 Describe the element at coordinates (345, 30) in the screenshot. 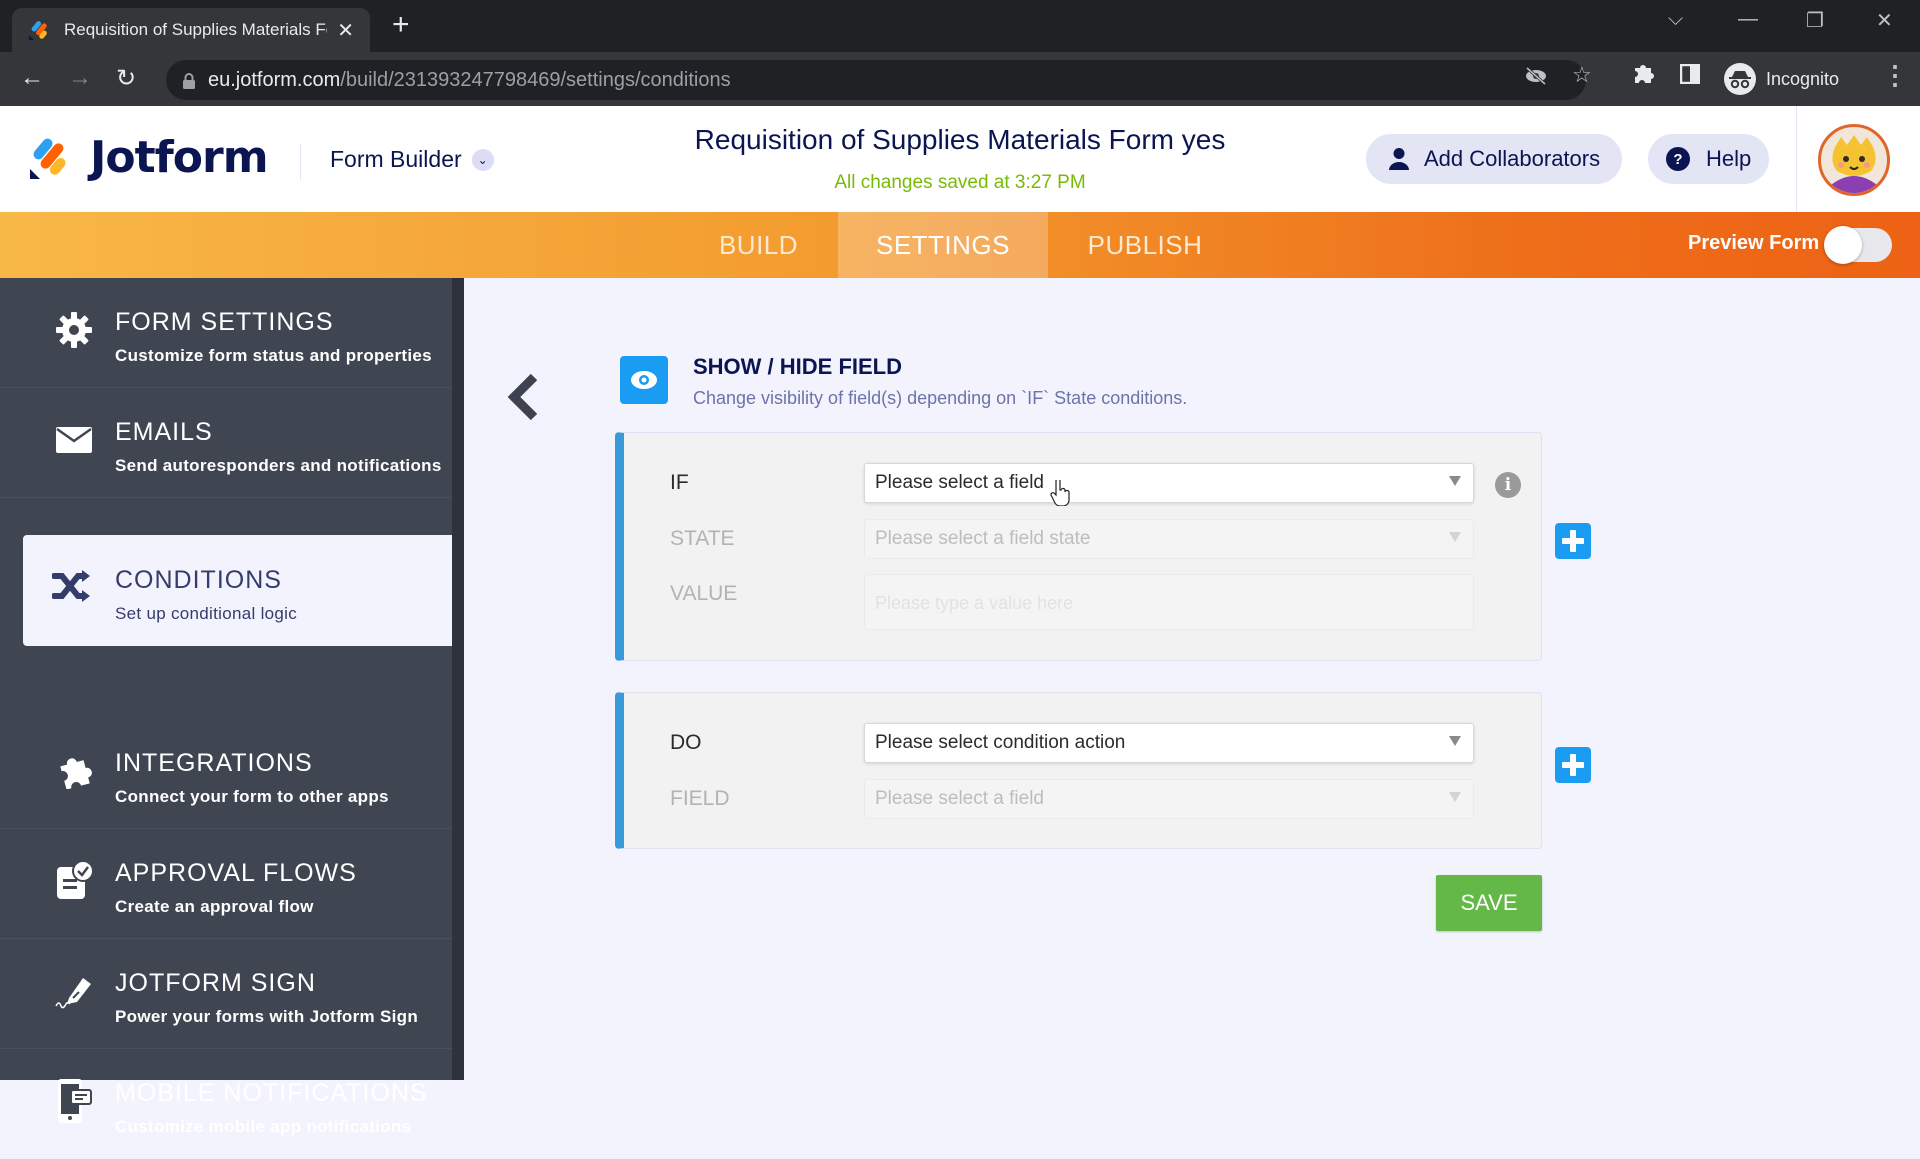

I see `close-tab-icon: ✕` at that location.